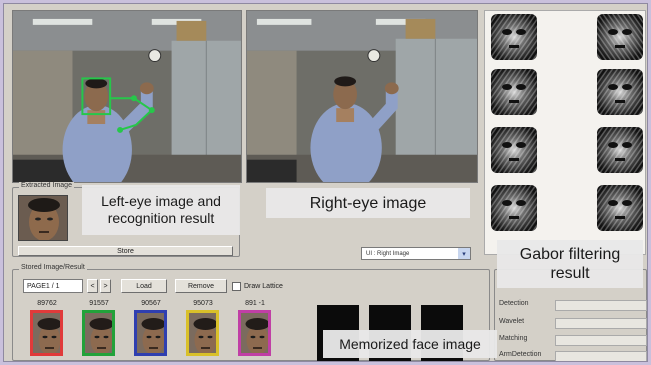  Describe the element at coordinates (514, 303) in the screenshot. I see `param-label: Detection` at that location.